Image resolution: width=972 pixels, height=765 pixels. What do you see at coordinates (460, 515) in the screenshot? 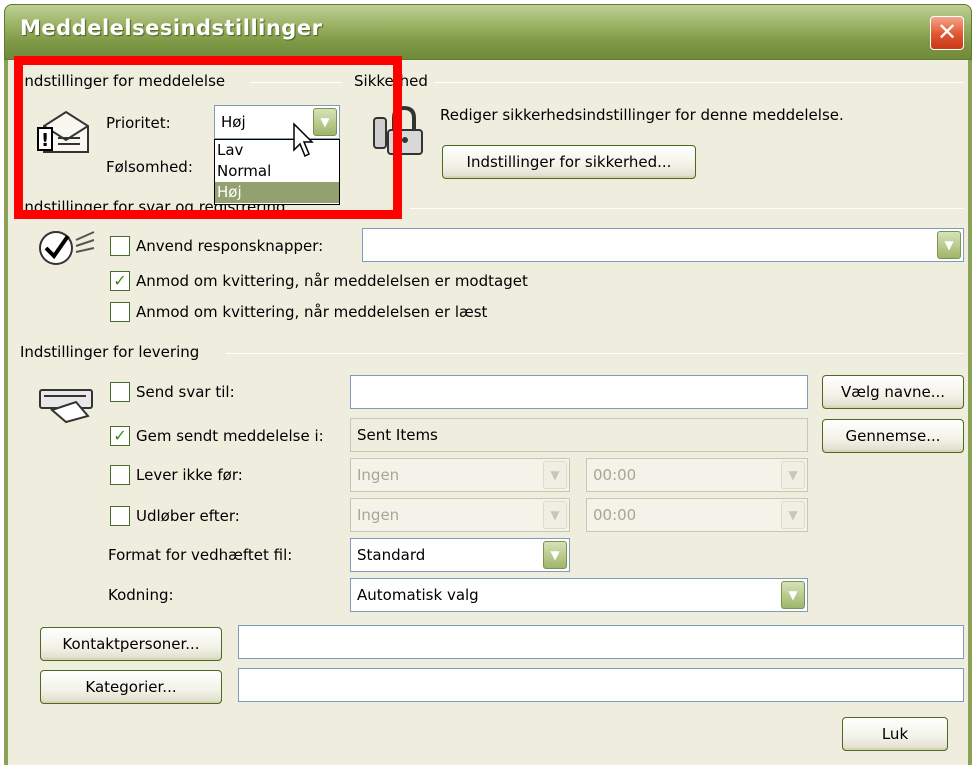
I see `expires-after-date: Ingen ▼` at bounding box center [460, 515].